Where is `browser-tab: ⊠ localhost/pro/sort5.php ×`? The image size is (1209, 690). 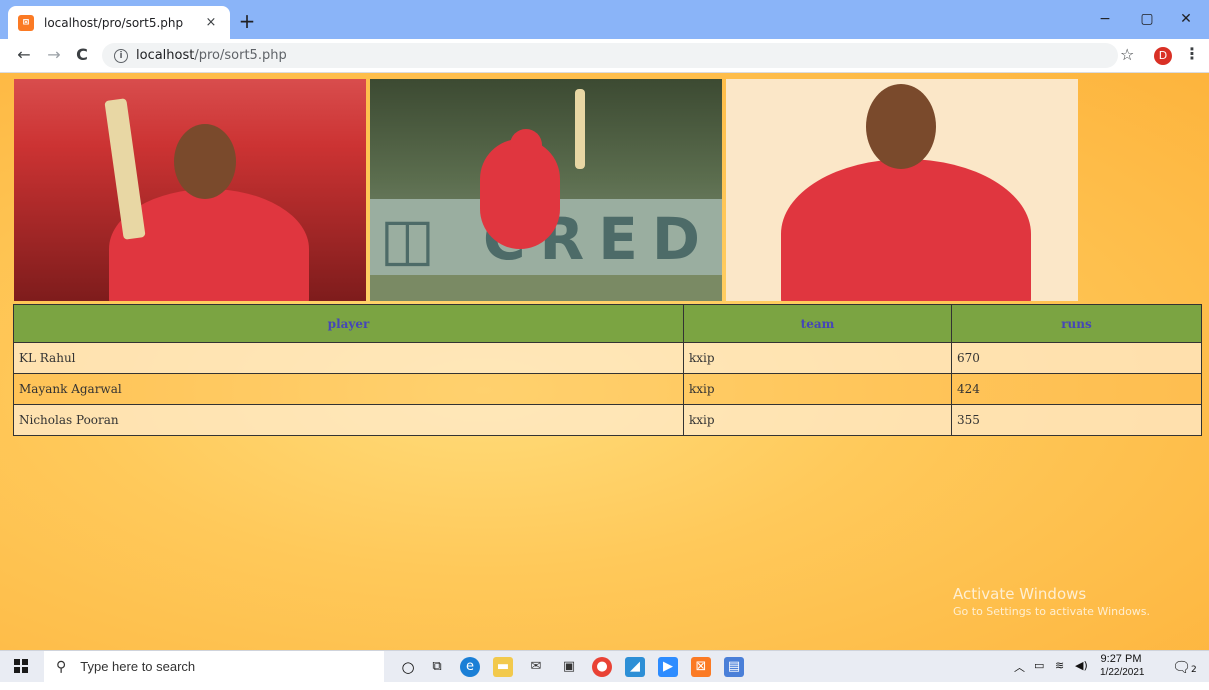
browser-tab: ⊠ localhost/pro/sort5.php × is located at coordinates (119, 22).